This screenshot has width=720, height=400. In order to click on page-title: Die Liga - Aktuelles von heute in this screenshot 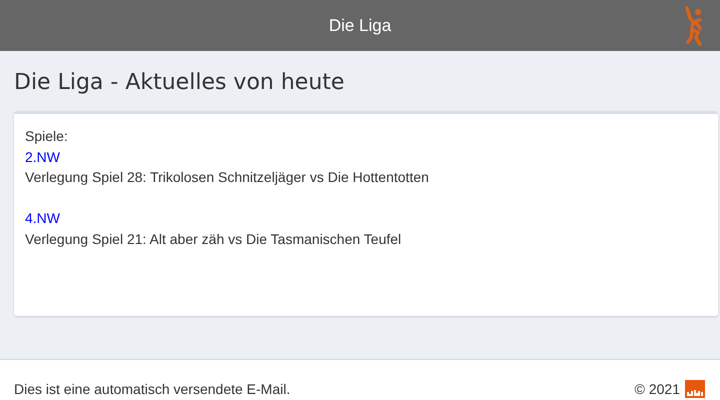, I will do `click(179, 82)`.